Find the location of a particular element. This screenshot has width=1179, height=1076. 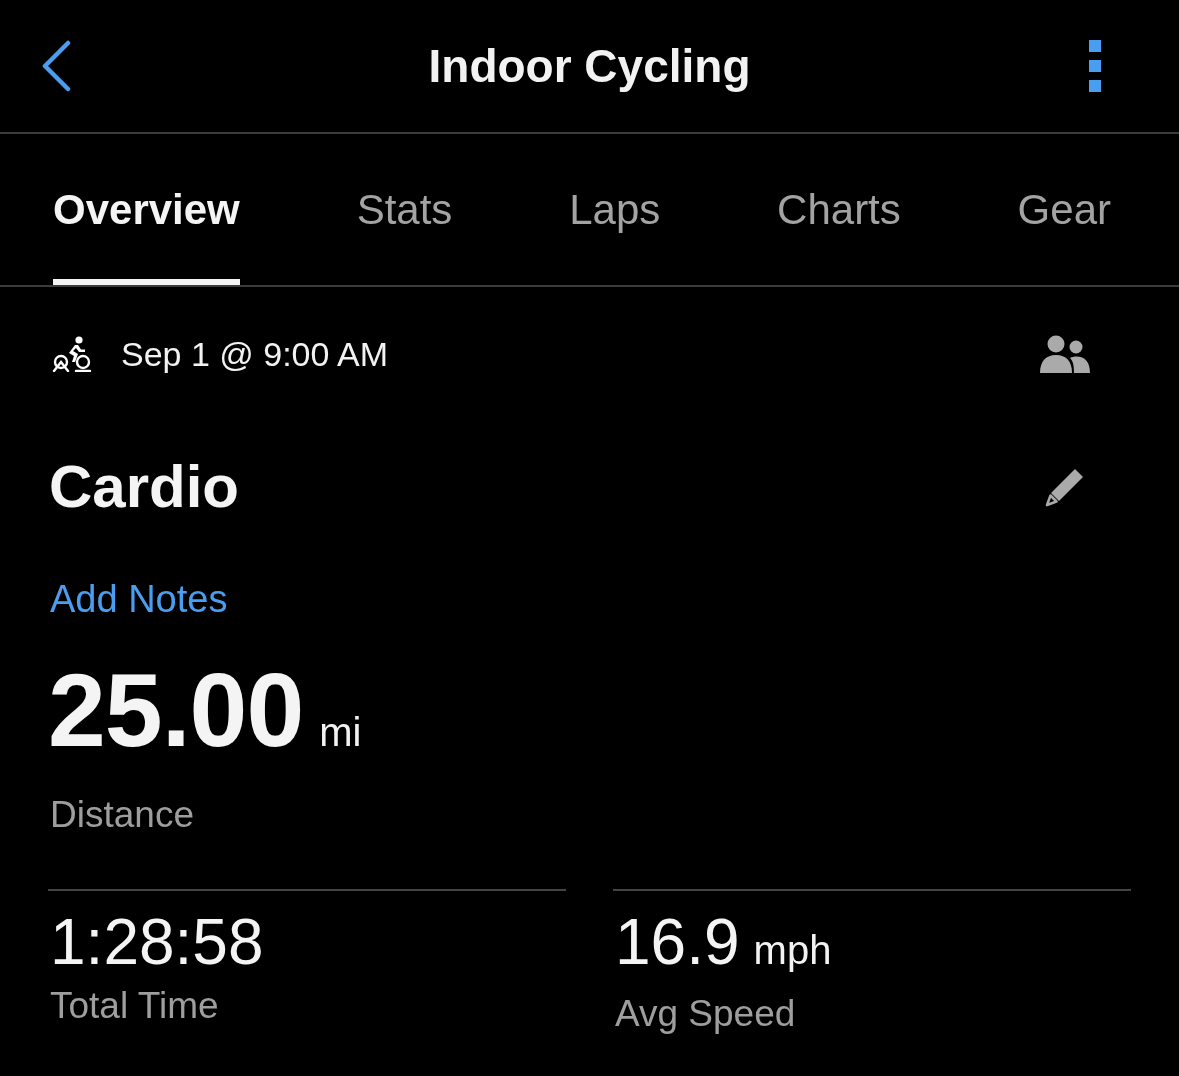

tab: Overview is located at coordinates (146, 209).